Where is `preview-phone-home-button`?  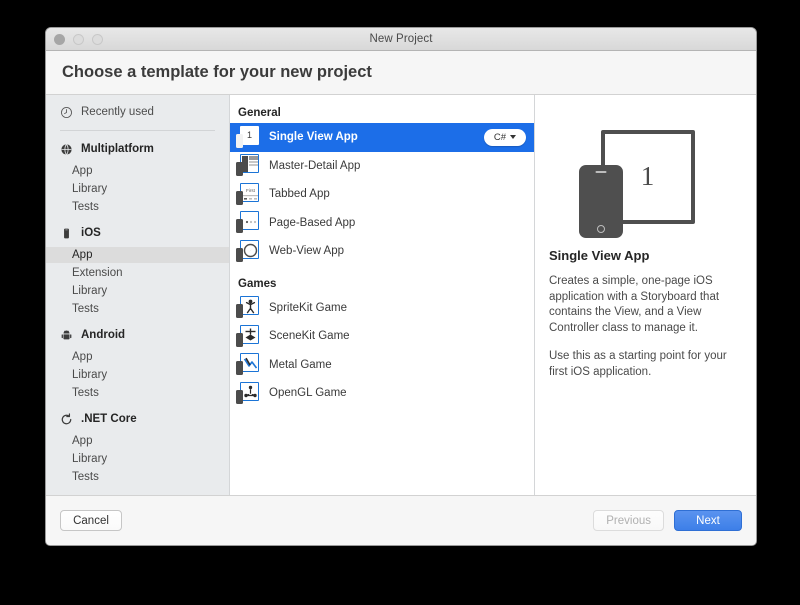 preview-phone-home-button is located at coordinates (600, 228).